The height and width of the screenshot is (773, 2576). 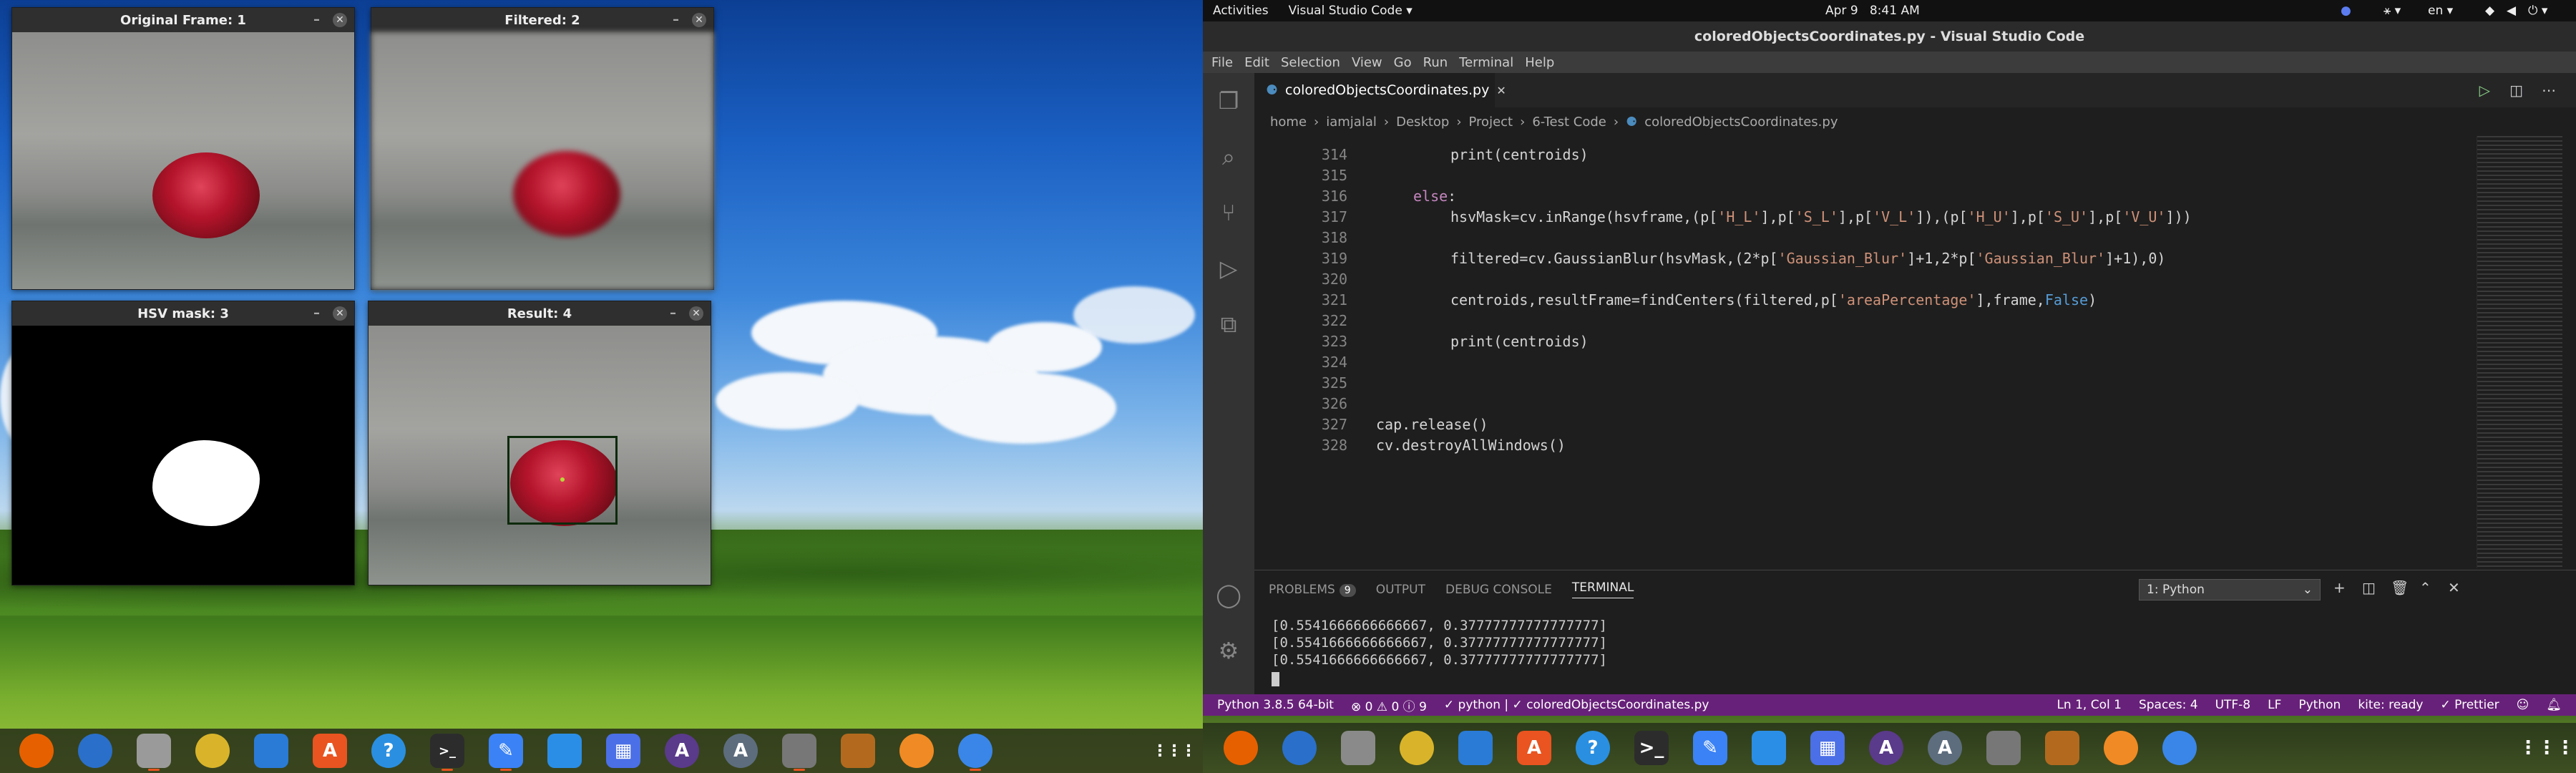 What do you see at coordinates (1228, 212) in the screenshot?
I see `source-control-icon: ⑂` at bounding box center [1228, 212].